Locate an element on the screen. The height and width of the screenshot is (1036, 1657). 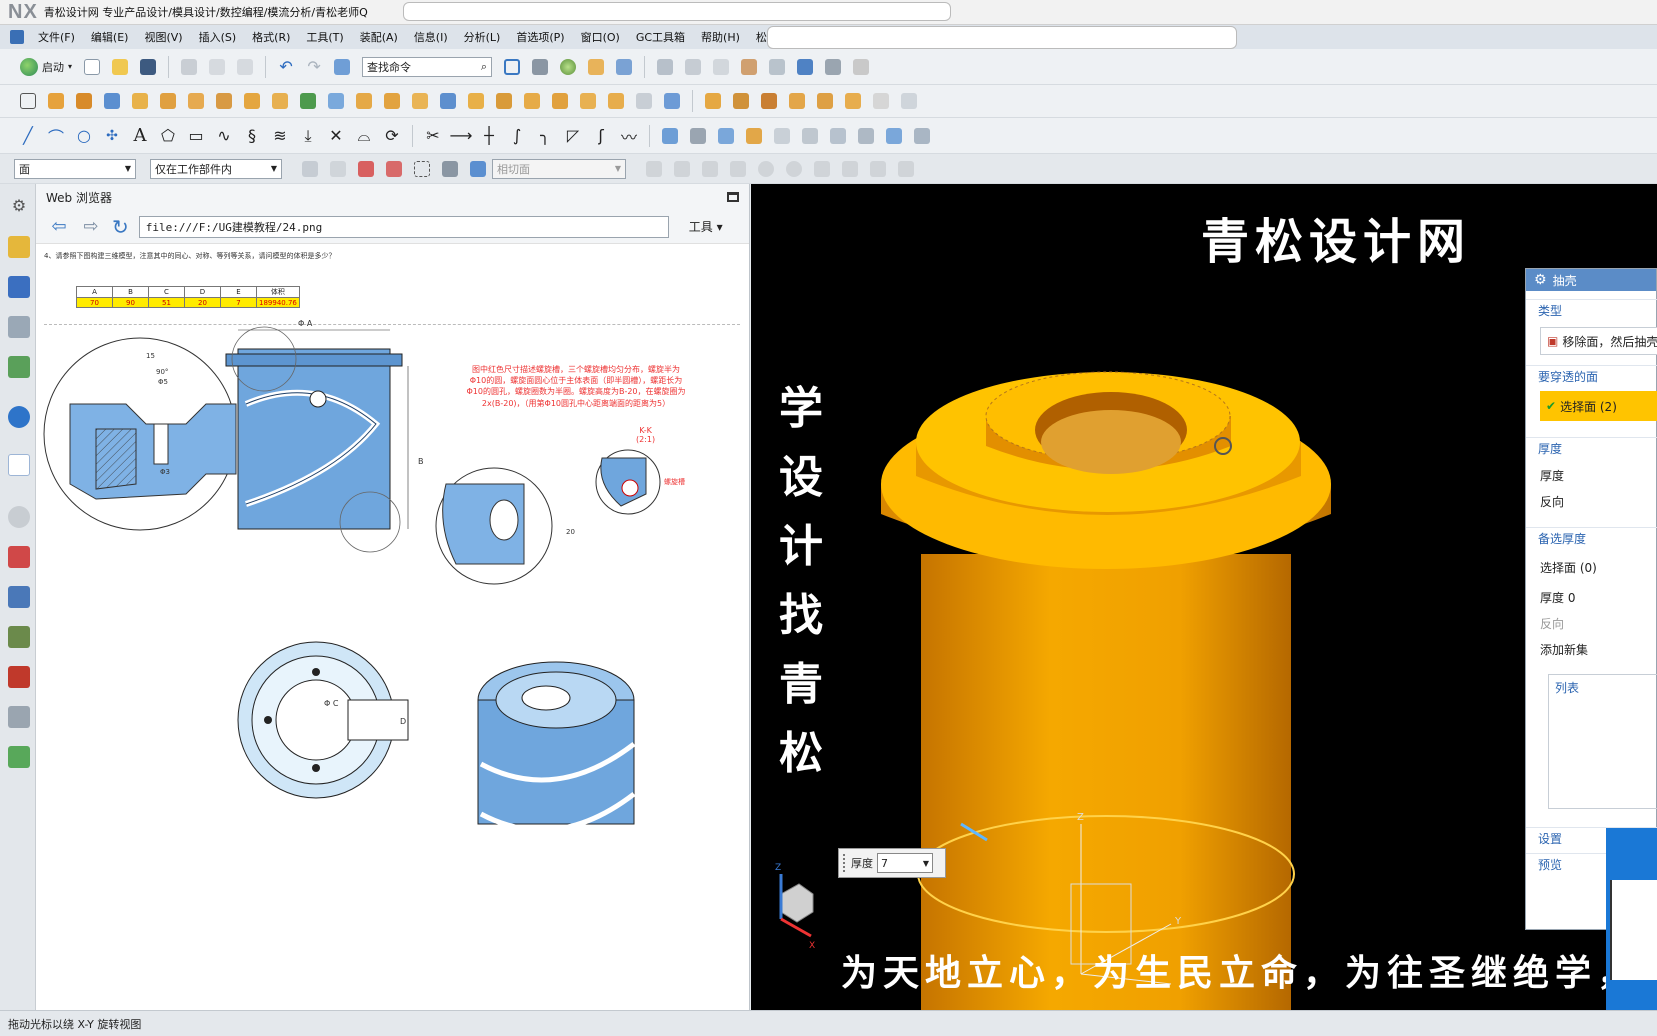
replace-face-button is located at coordinates (741, 101).